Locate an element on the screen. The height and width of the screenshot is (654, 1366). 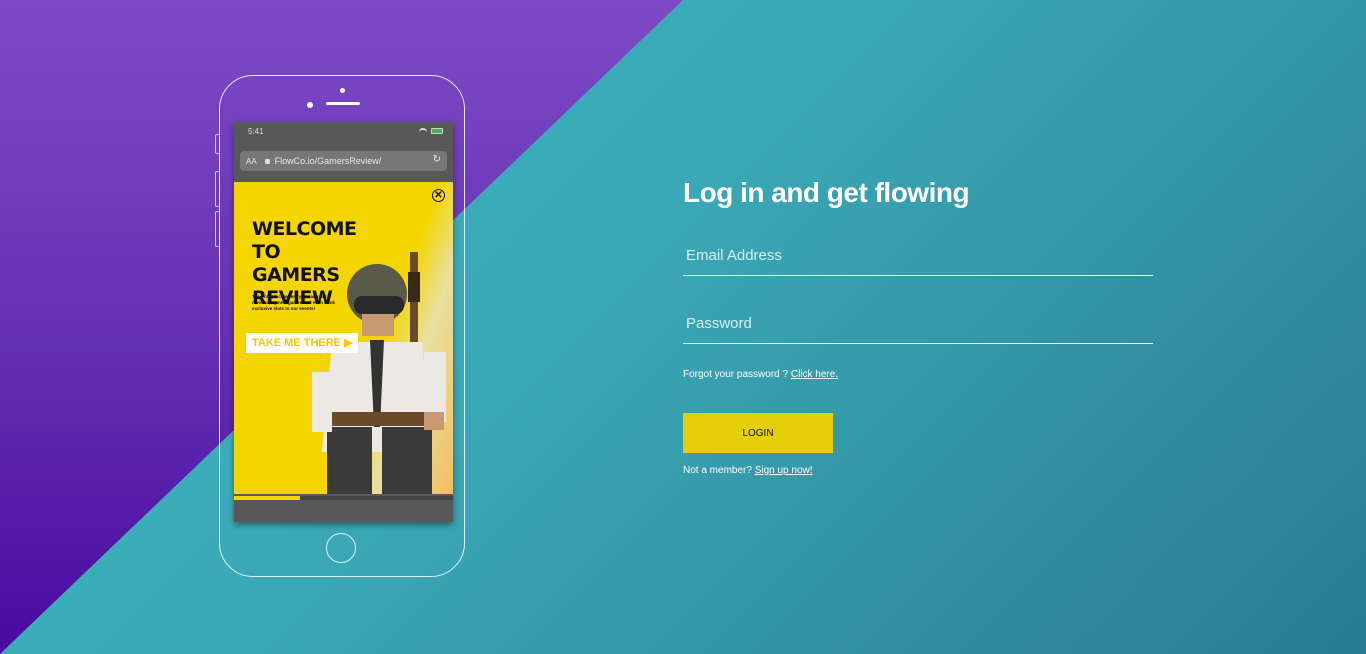
email-field is located at coordinates (918, 255).